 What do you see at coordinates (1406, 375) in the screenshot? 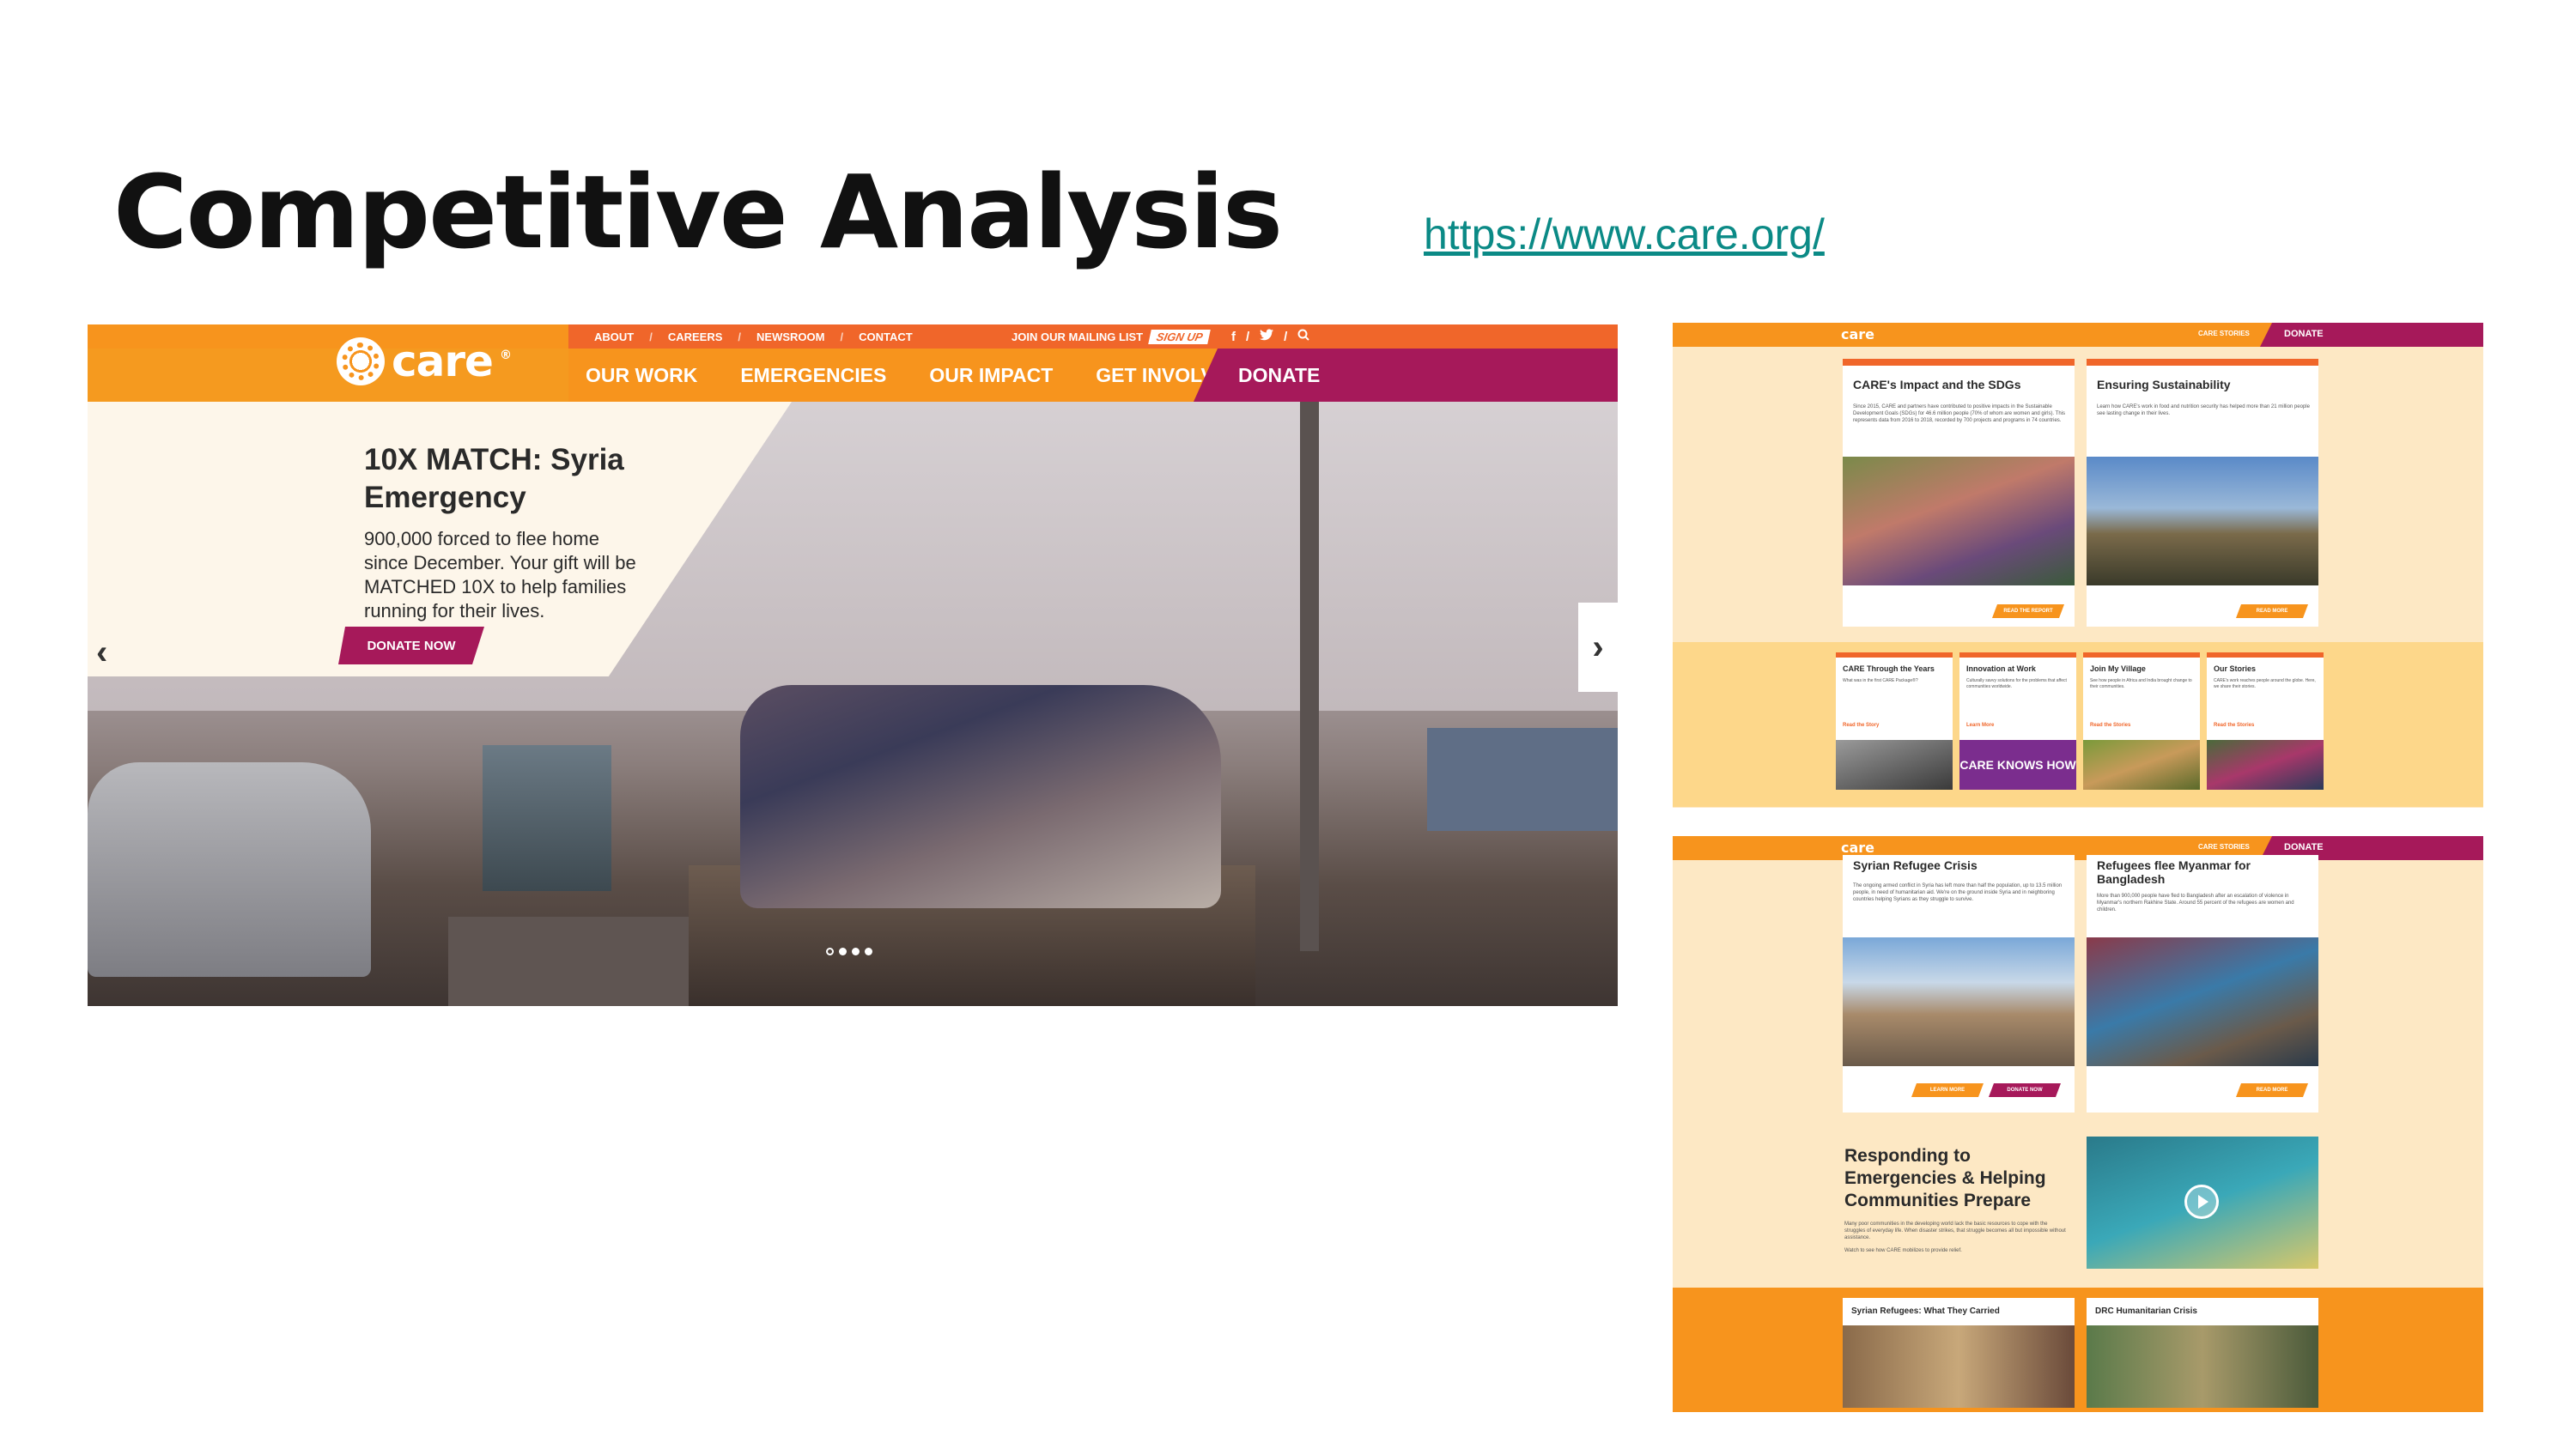
I see `donate-nav-button: DONATE` at bounding box center [1406, 375].